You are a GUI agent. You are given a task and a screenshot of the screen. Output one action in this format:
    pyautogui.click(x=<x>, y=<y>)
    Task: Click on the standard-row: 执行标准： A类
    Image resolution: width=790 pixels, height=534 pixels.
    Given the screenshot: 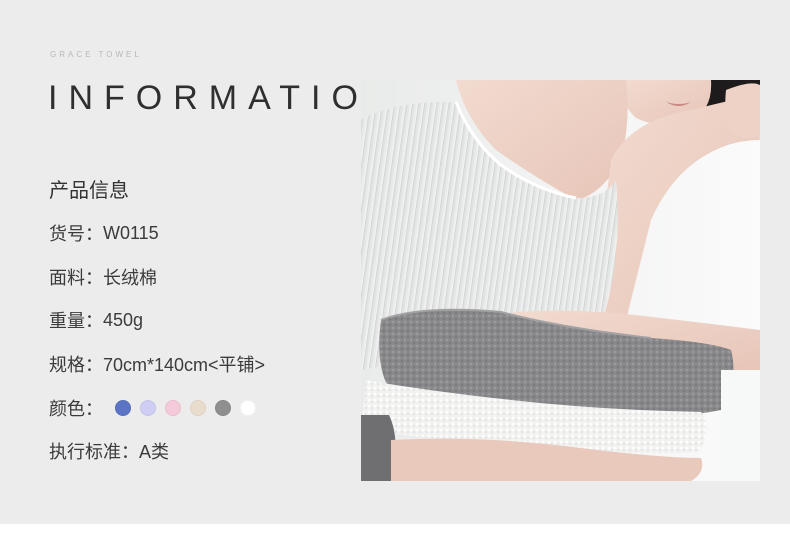 What is the action you would take?
    pyautogui.click(x=109, y=451)
    